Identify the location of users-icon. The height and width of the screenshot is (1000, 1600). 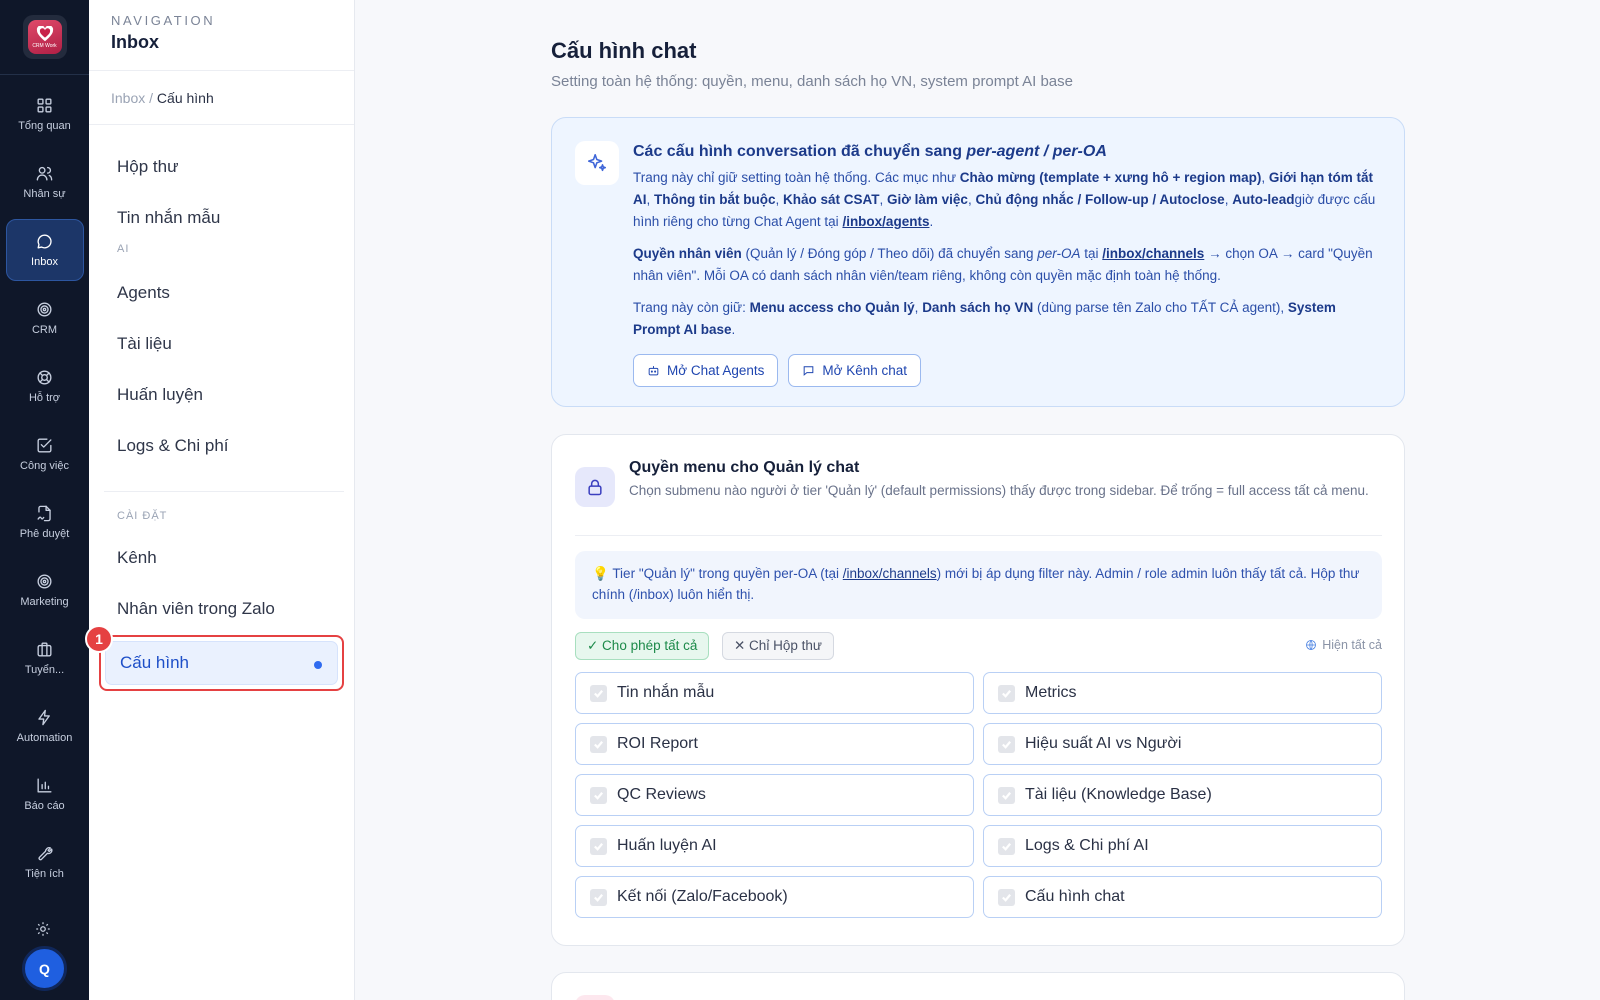
(44, 173).